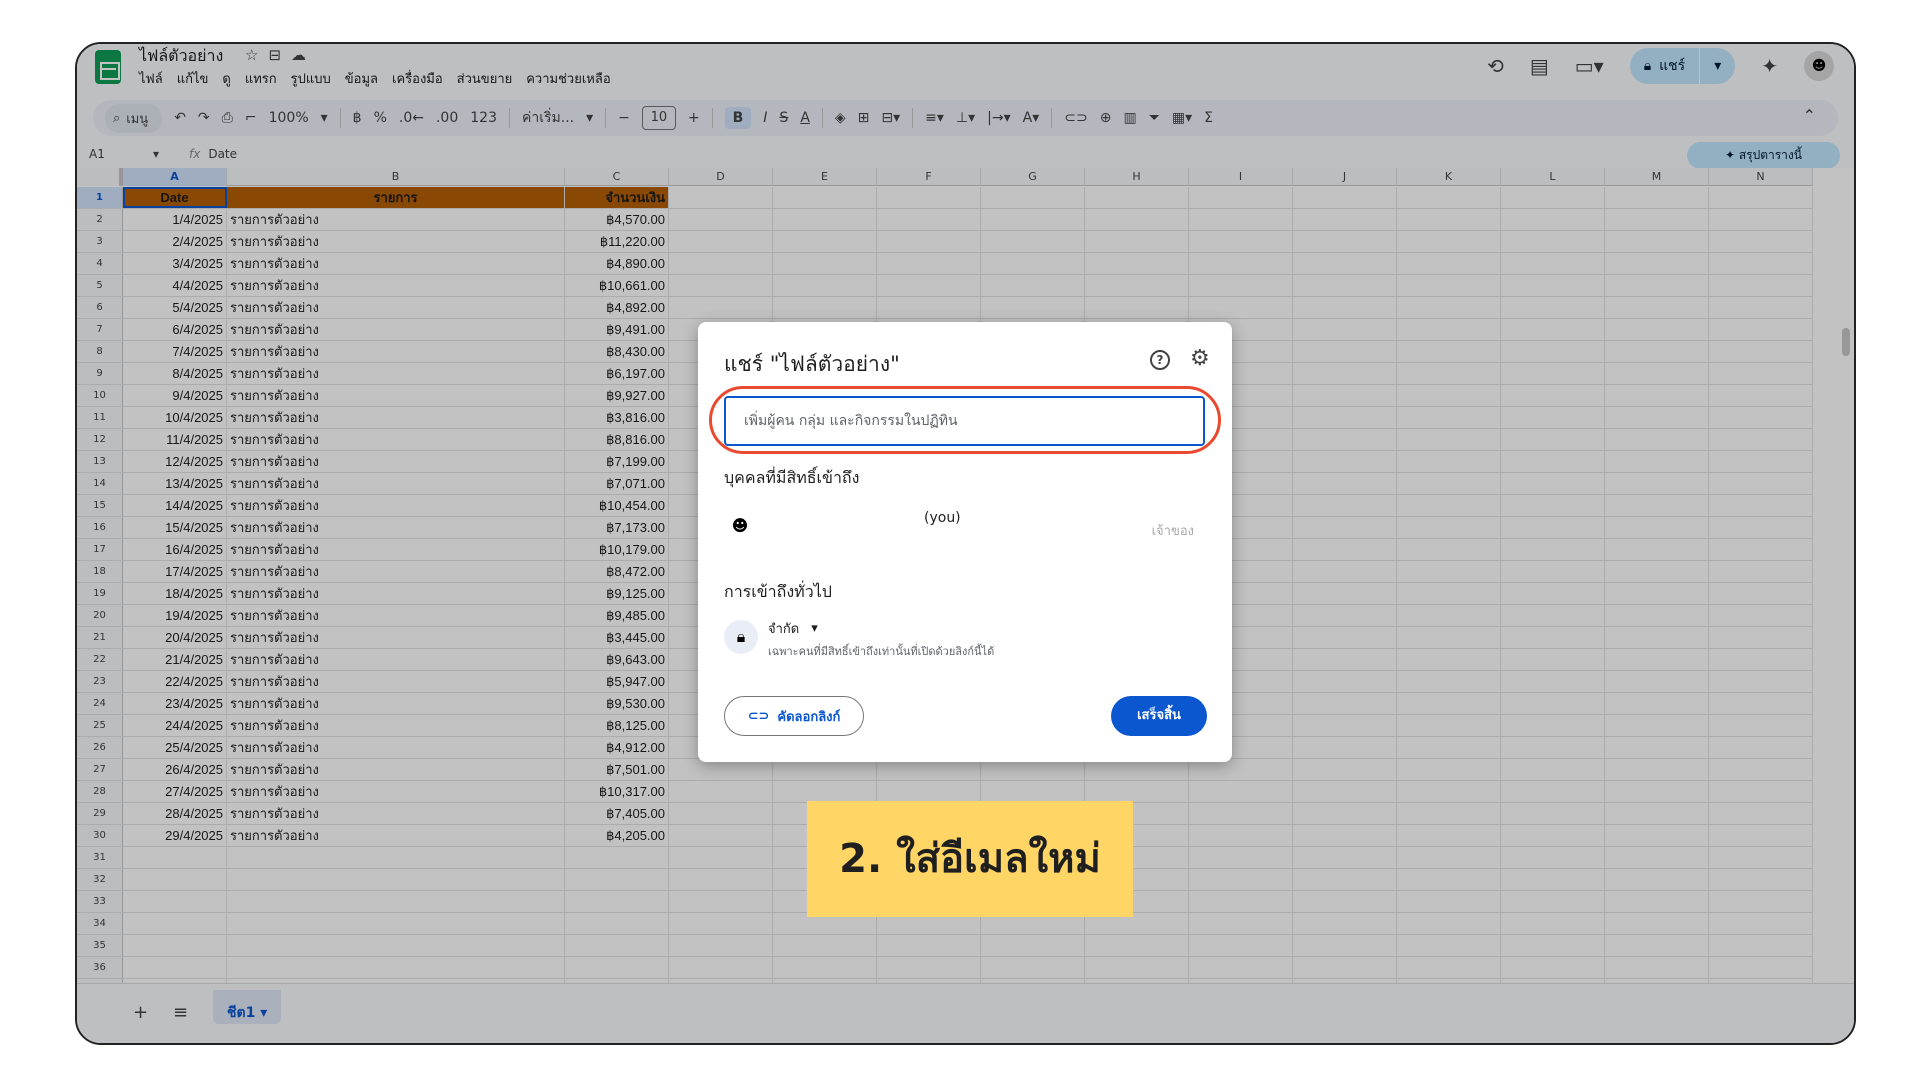  I want to click on access-level-select: จำกัด ▾, so click(793, 628).